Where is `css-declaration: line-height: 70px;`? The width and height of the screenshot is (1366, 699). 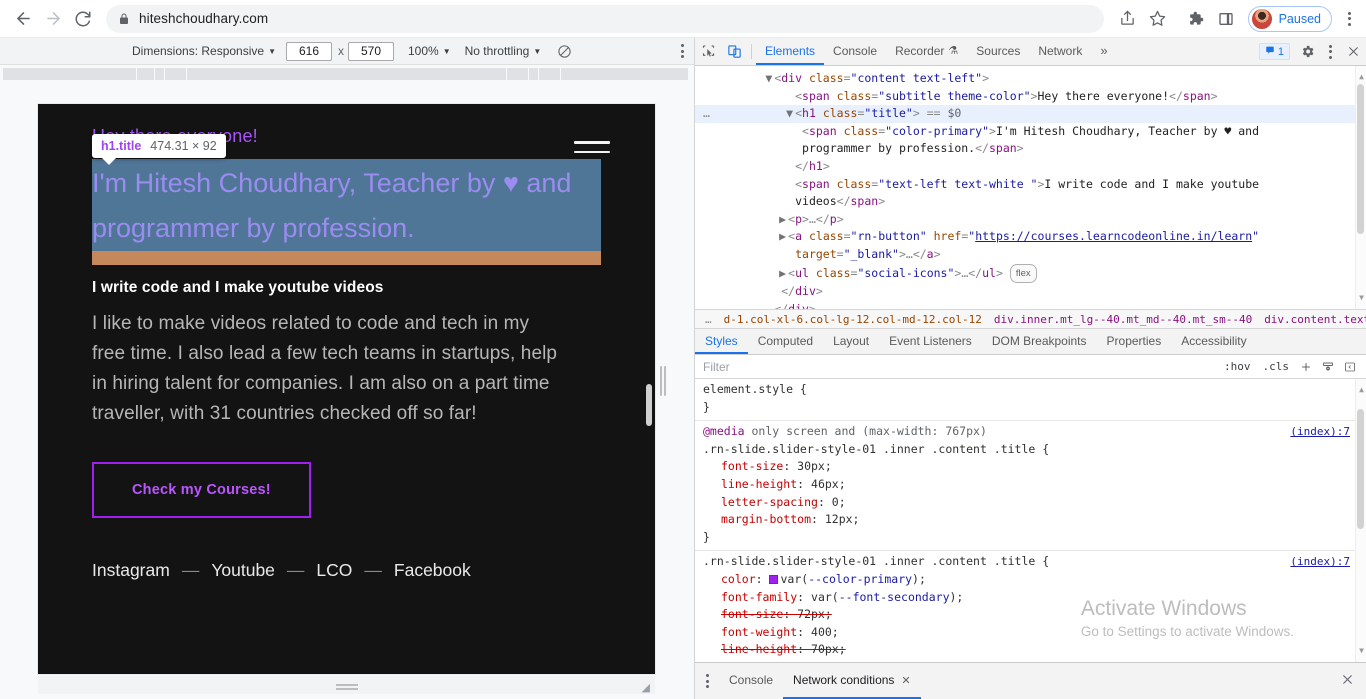
css-declaration: line-height: 70px; is located at coordinates (1030, 650).